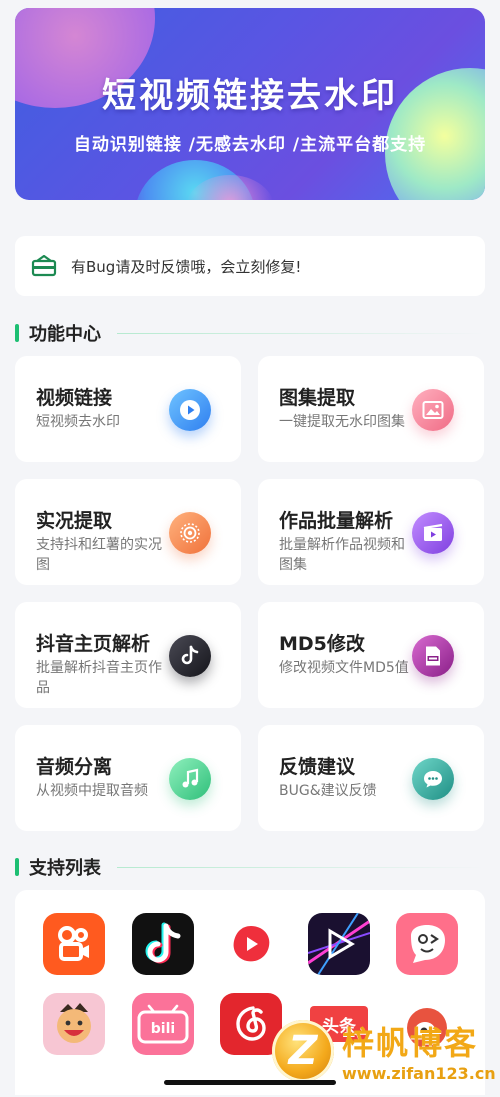 This screenshot has width=500, height=1097. I want to click on card-title: MD5修改, so click(322, 644).